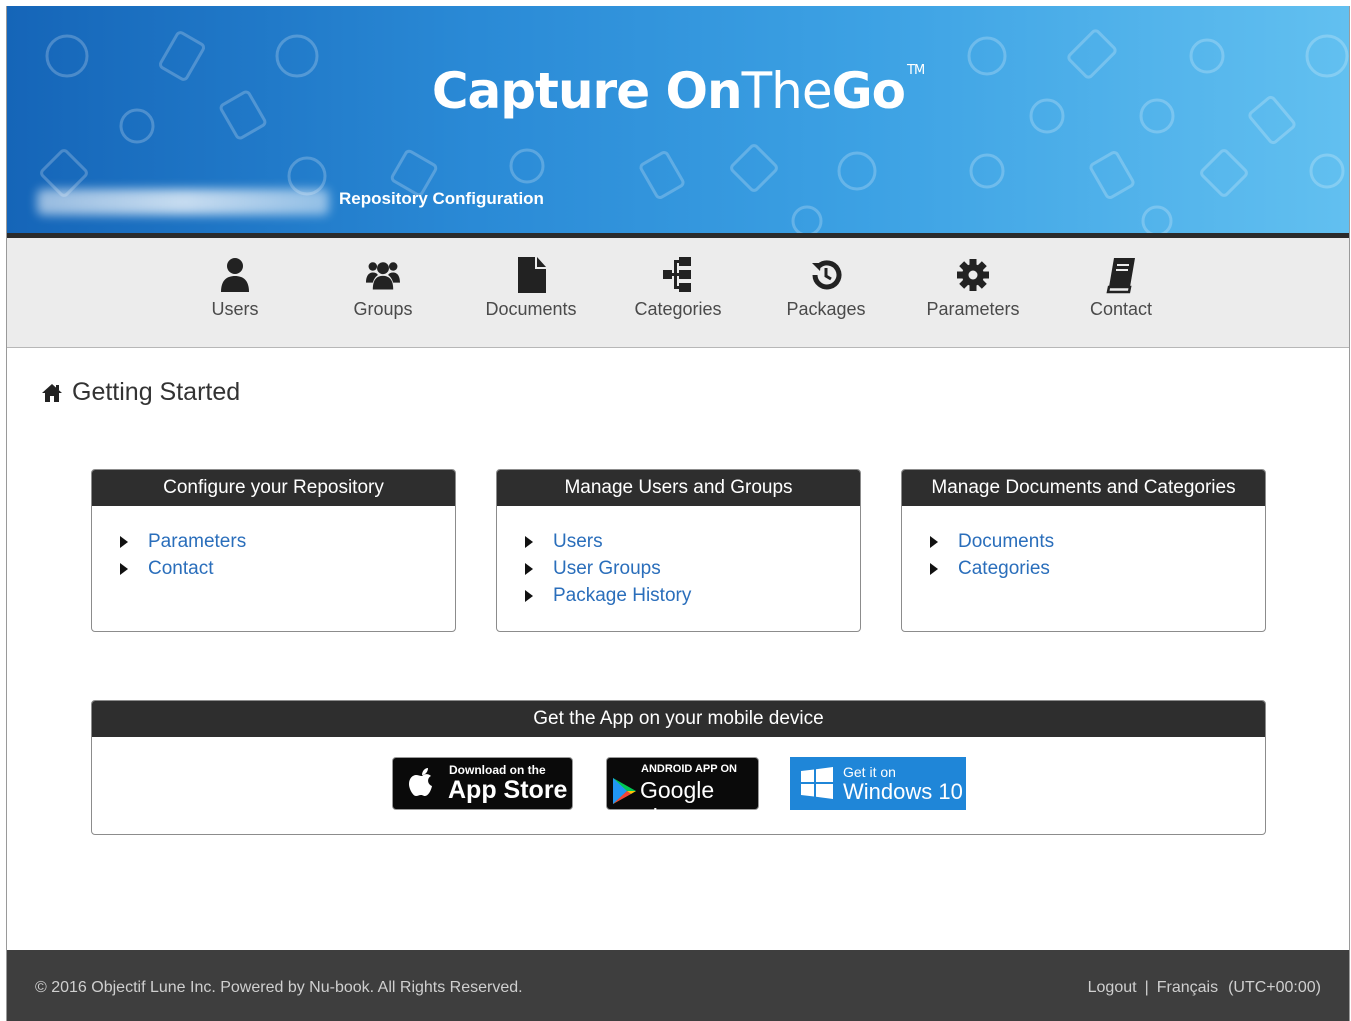 This screenshot has height=1021, width=1351. What do you see at coordinates (903, 791) in the screenshot?
I see `windows-big-text: Windows 10` at bounding box center [903, 791].